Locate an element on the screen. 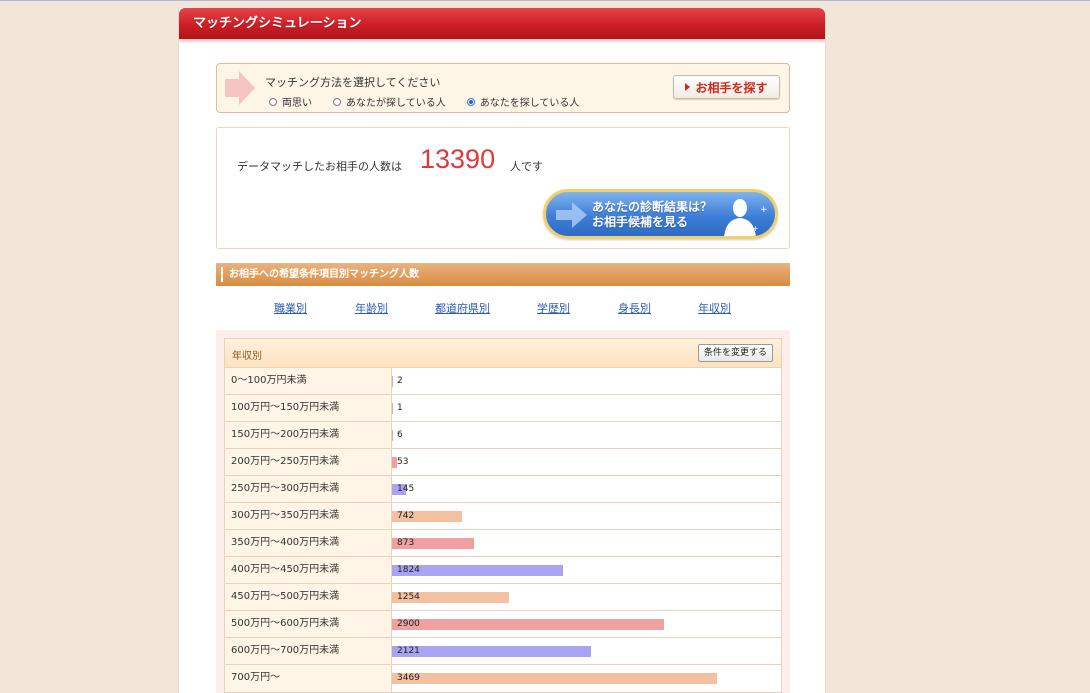 The height and width of the screenshot is (693, 1090). row-label: 200万円〜250万円未満 is located at coordinates (308, 462).